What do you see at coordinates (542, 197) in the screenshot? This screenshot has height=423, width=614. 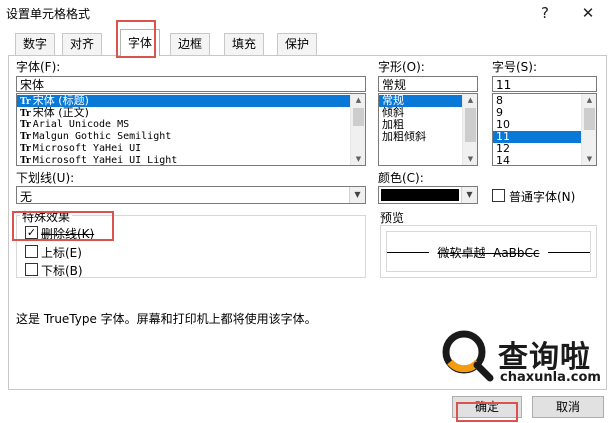 I see `normal-font-label: 普通字体(N)` at bounding box center [542, 197].